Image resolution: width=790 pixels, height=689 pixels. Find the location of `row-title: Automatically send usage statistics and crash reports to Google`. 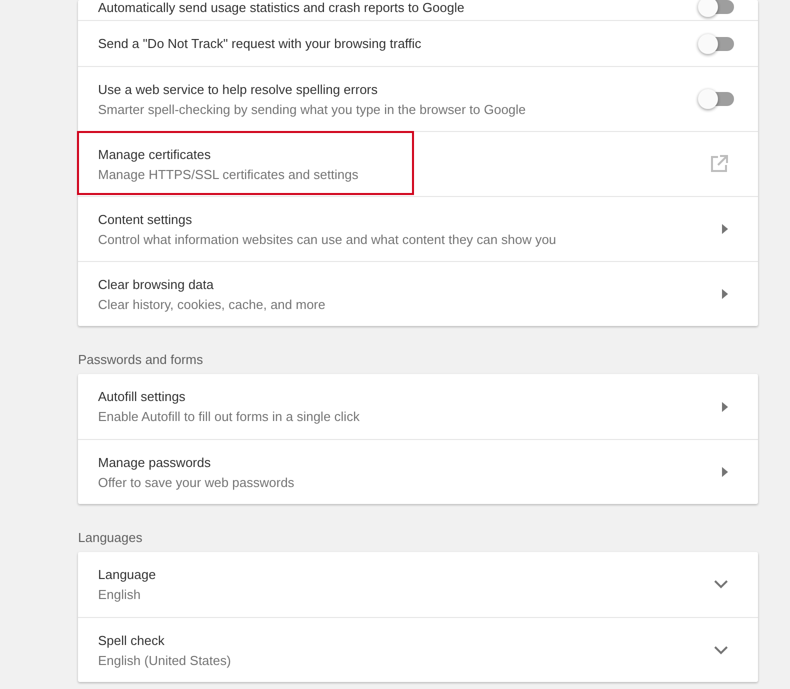

row-title: Automatically send usage statistics and crash reports to Google is located at coordinates (281, 7).